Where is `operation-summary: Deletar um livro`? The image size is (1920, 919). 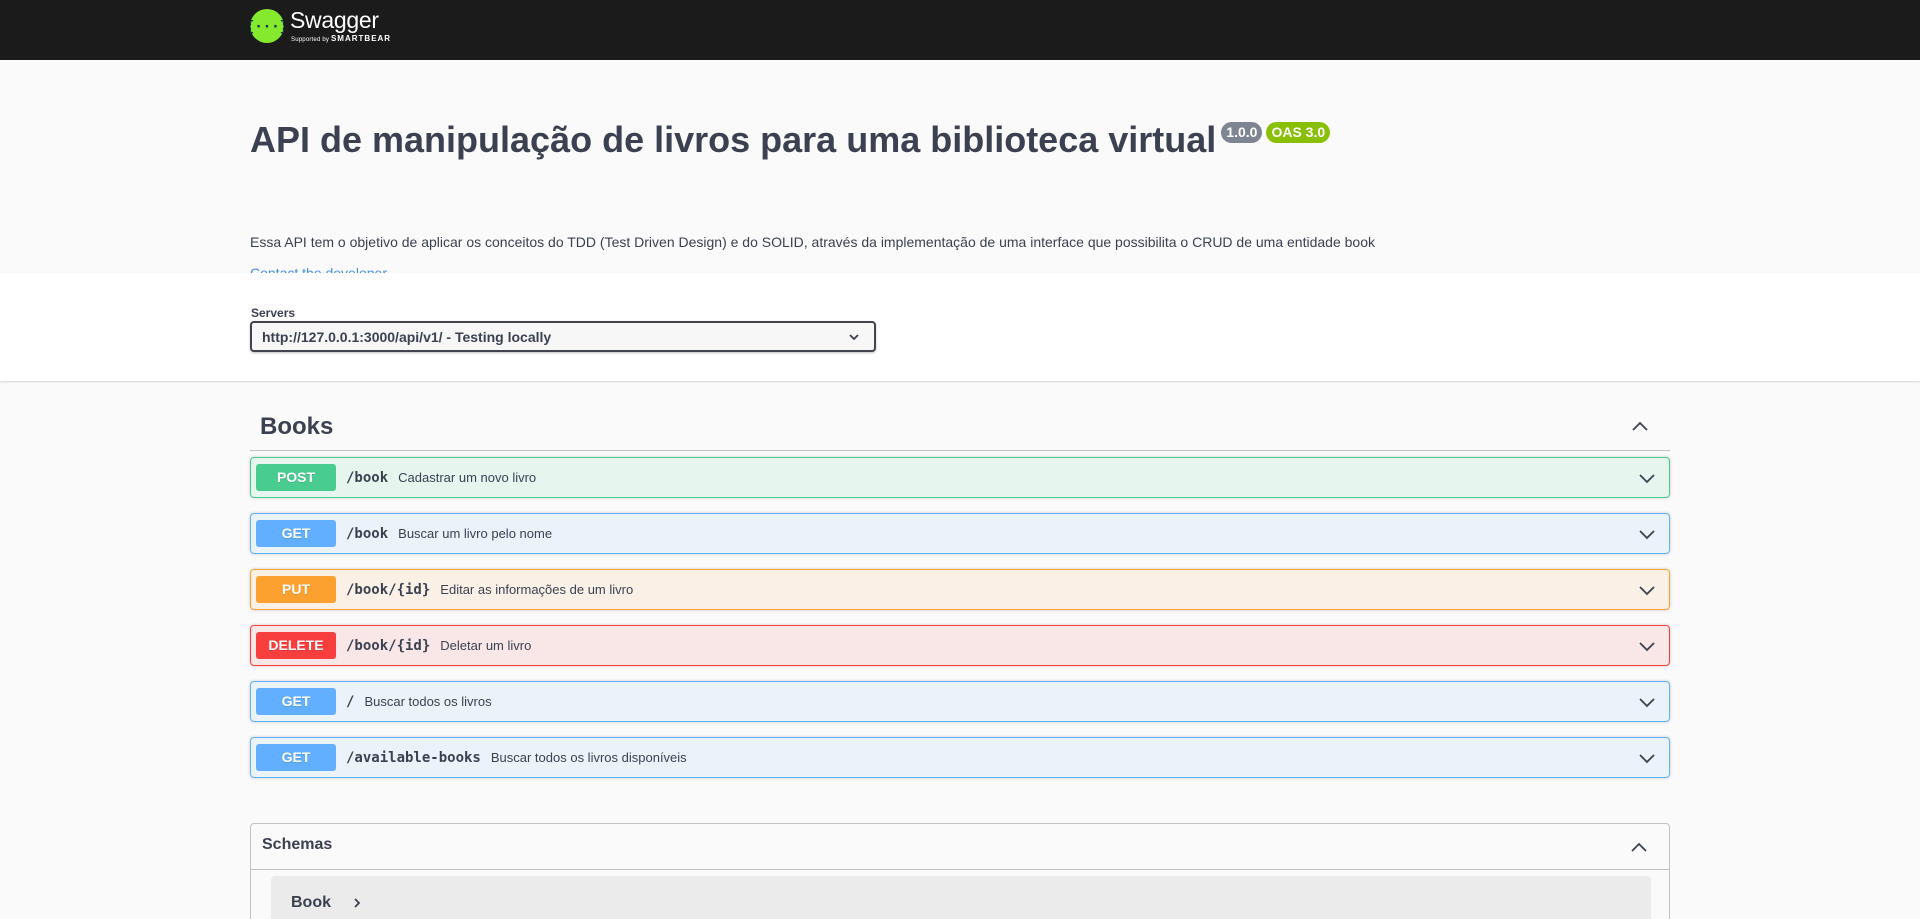 operation-summary: Deletar um livro is located at coordinates (486, 645).